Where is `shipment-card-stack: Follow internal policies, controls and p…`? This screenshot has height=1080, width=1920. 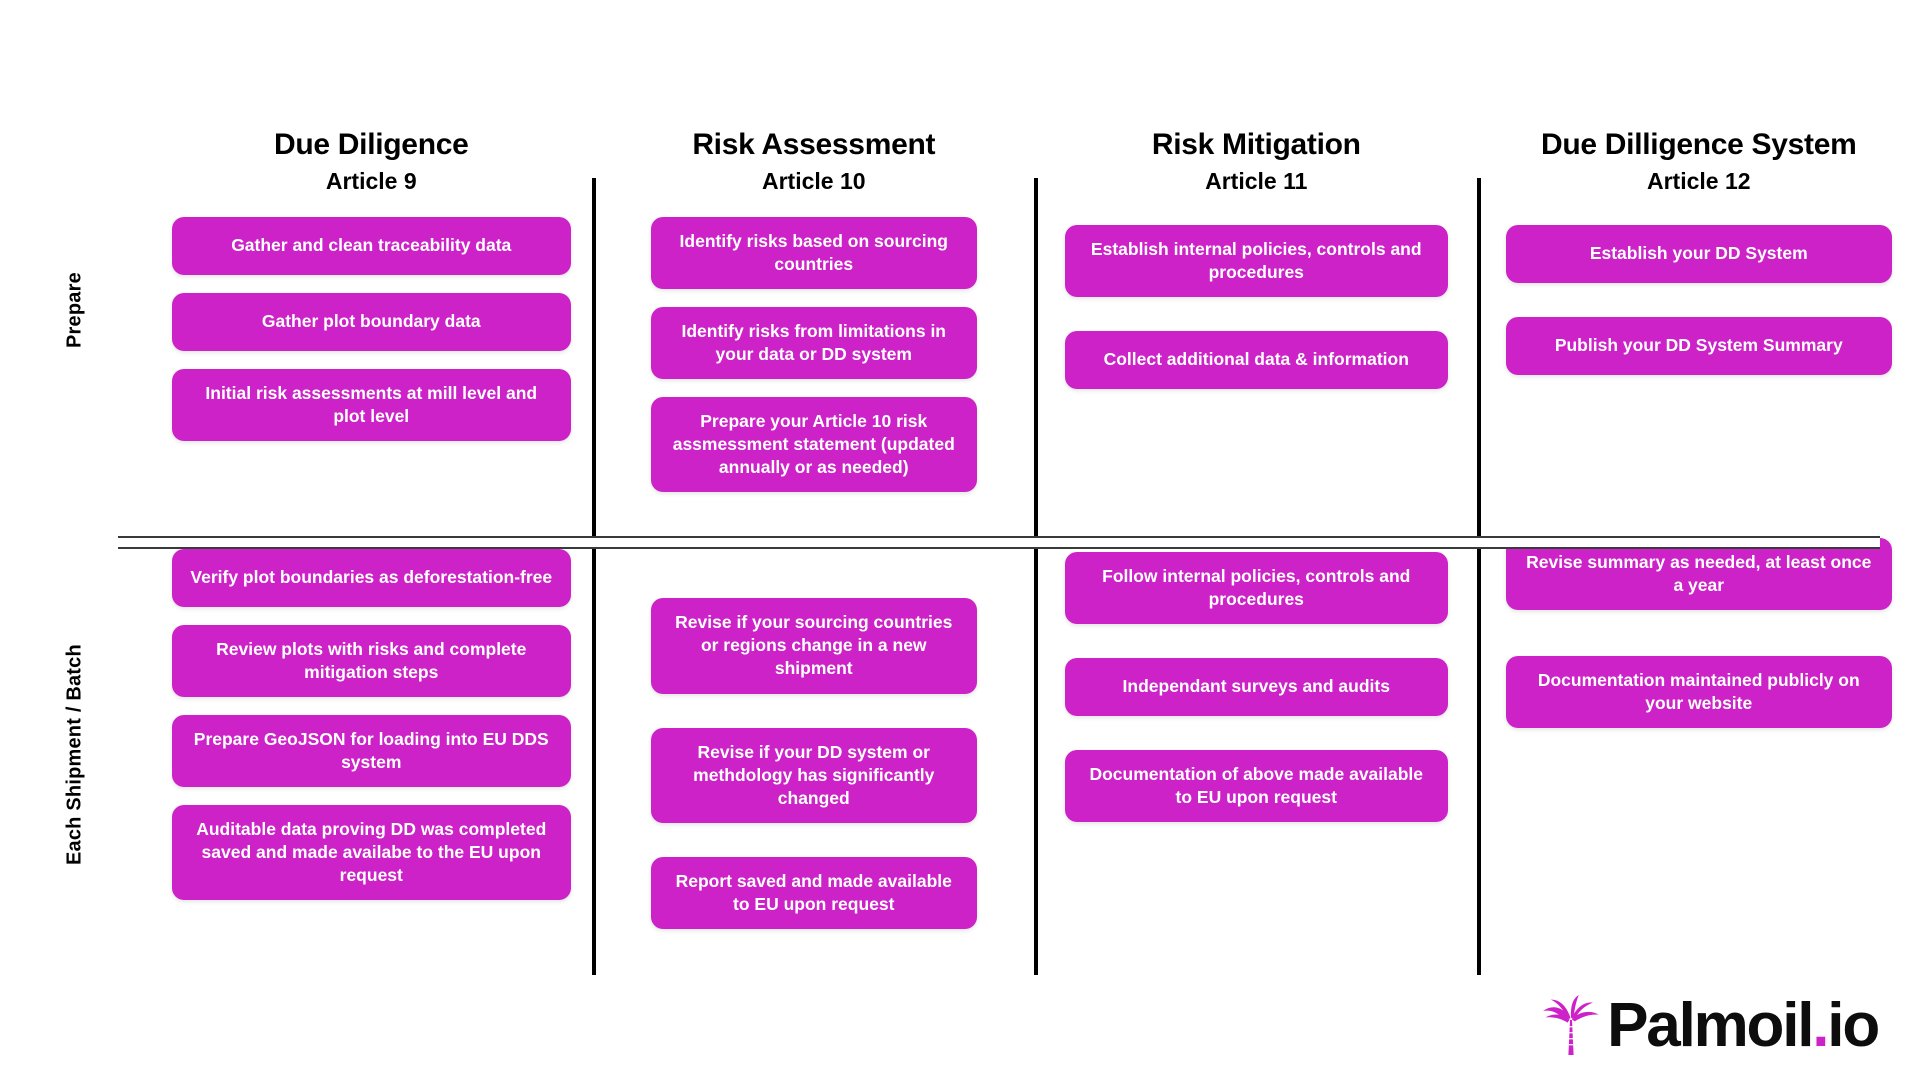
shipment-card-stack: Follow internal policies, controls and p… is located at coordinates (1256, 695).